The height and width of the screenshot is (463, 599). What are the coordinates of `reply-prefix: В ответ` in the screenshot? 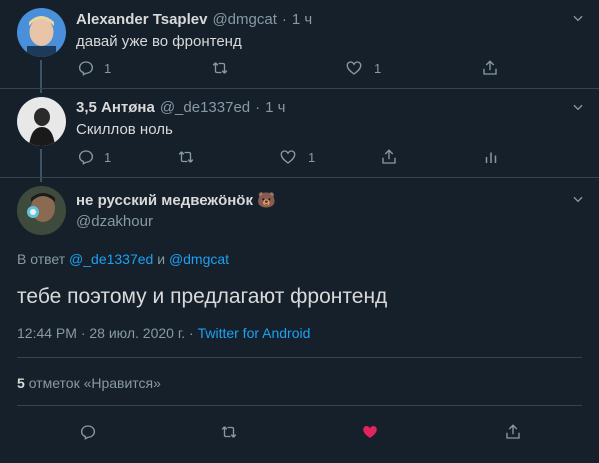 It's located at (41, 259).